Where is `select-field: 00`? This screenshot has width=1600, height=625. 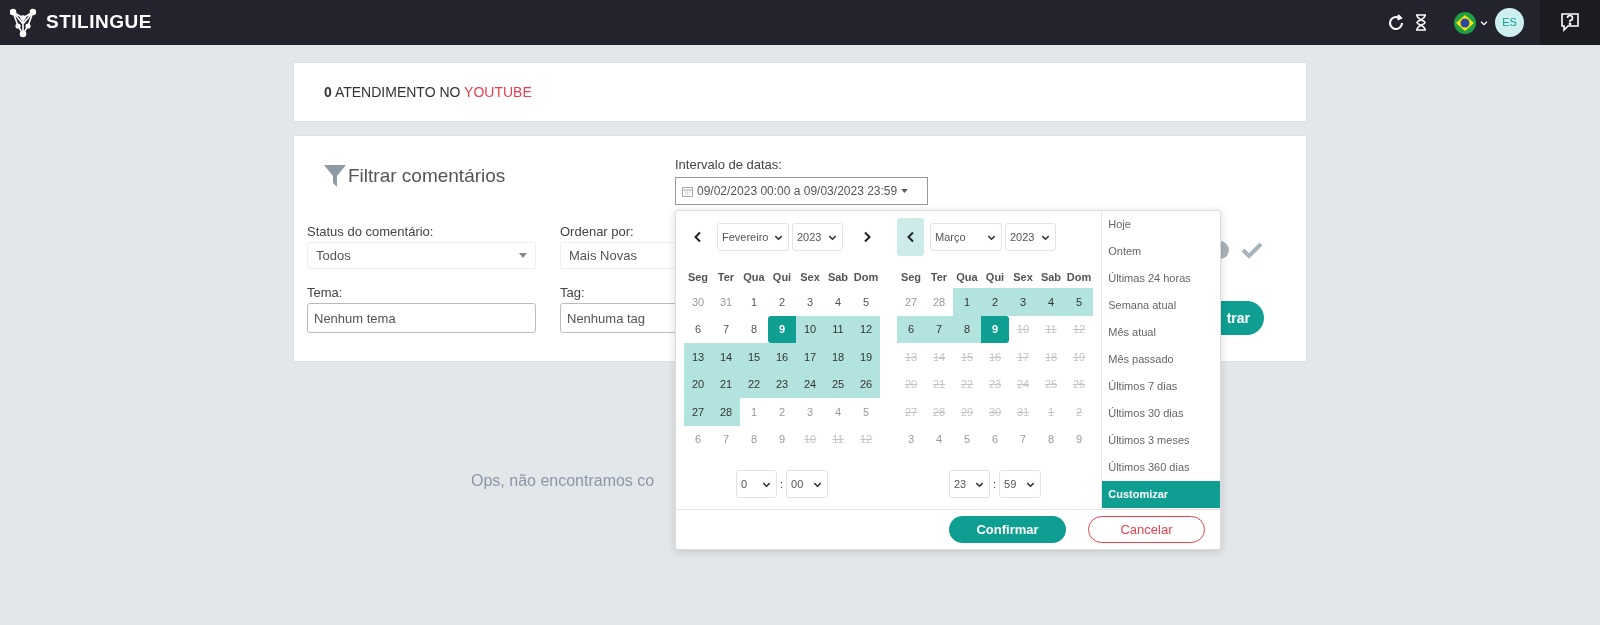 select-field: 00 is located at coordinates (807, 484).